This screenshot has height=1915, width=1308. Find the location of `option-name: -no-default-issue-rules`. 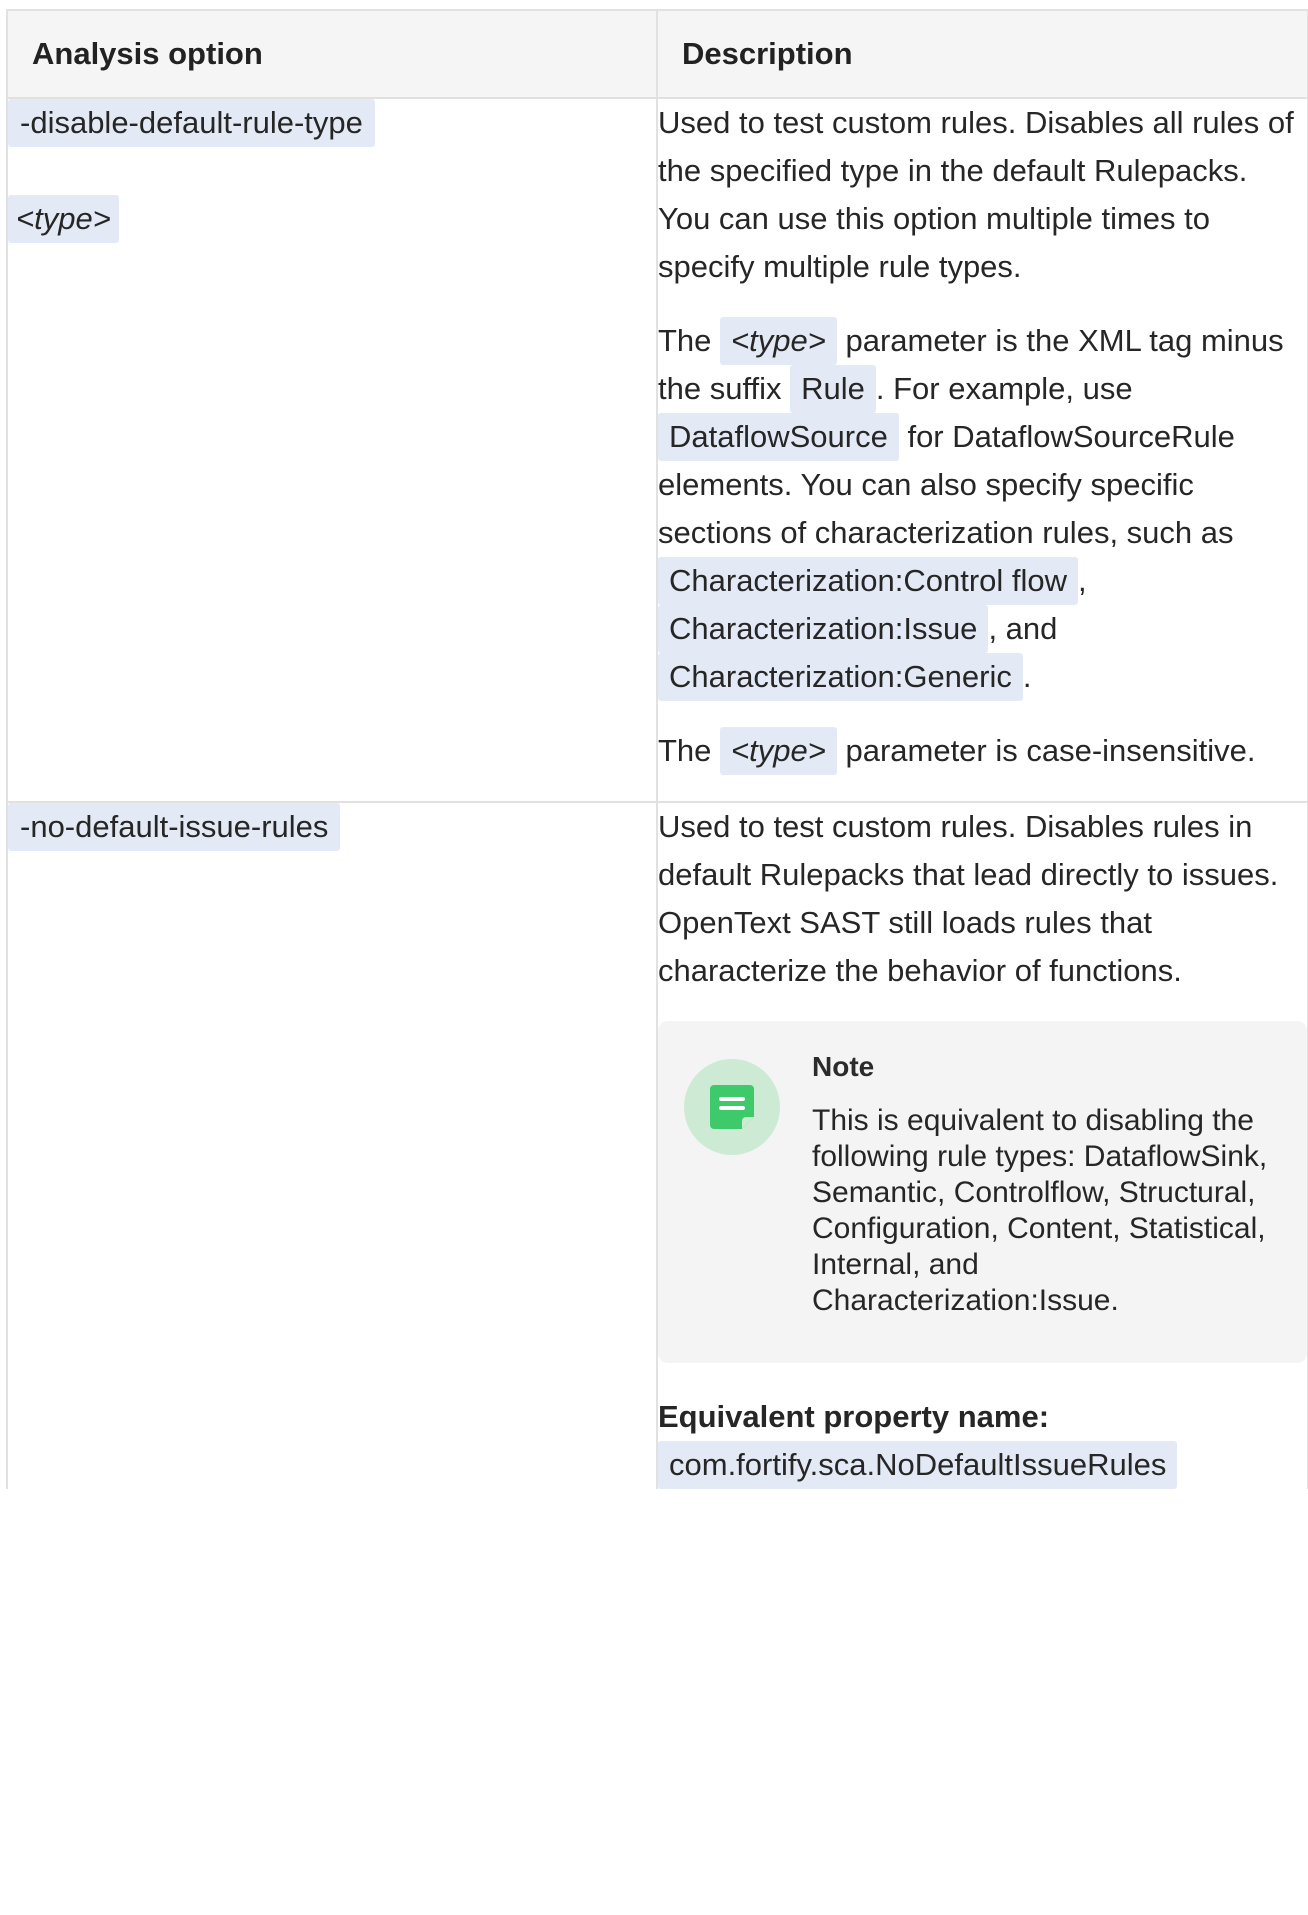

option-name: -no-default-issue-rules is located at coordinates (174, 827).